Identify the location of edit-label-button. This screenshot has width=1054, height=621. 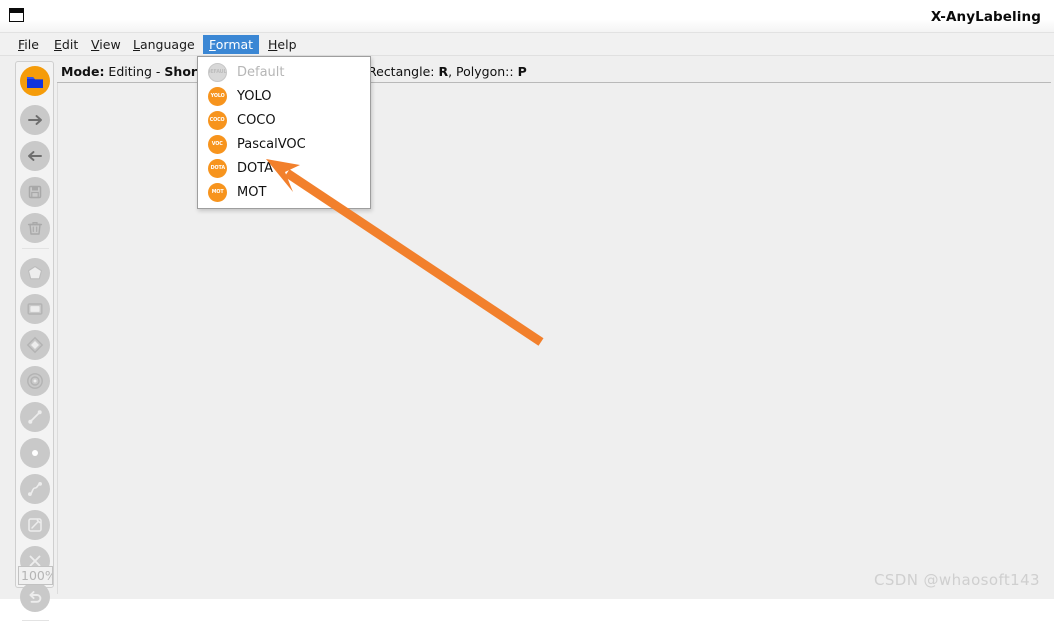
(35, 525).